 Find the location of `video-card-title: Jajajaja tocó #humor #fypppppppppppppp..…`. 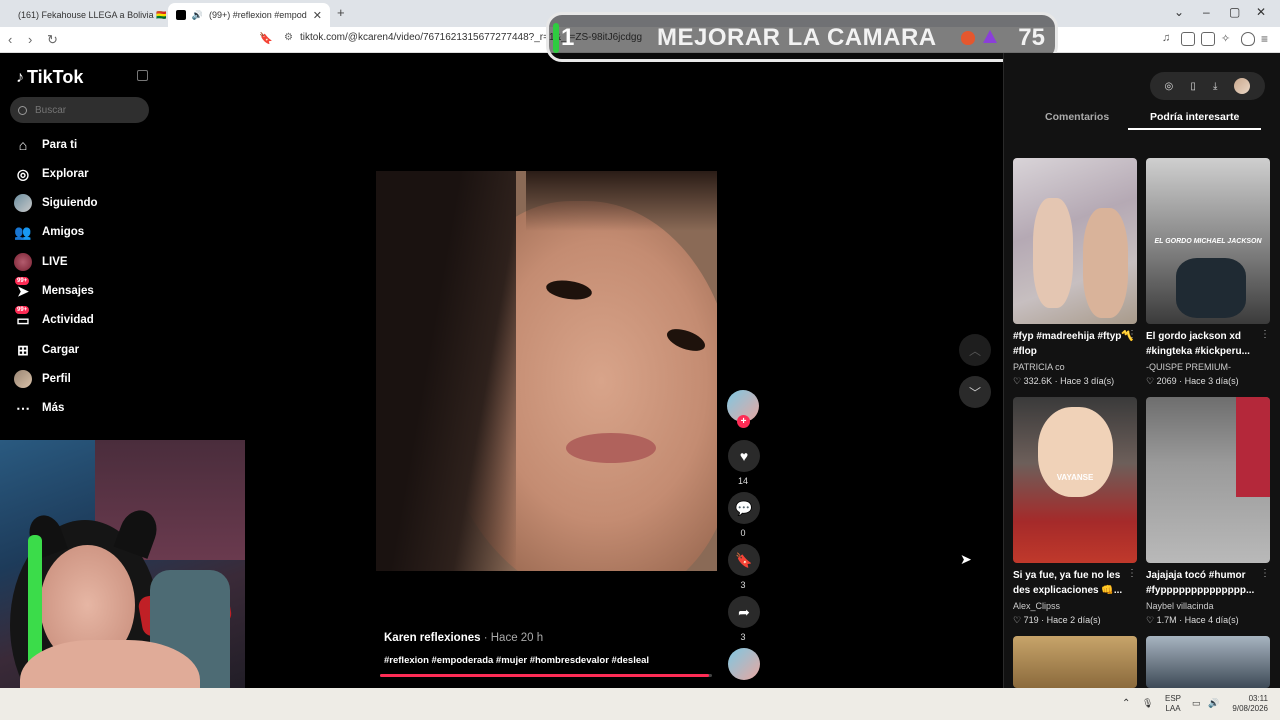

video-card-title: Jajajaja tocó #humor #fypppppppppppppp..… is located at coordinates (1208, 583).